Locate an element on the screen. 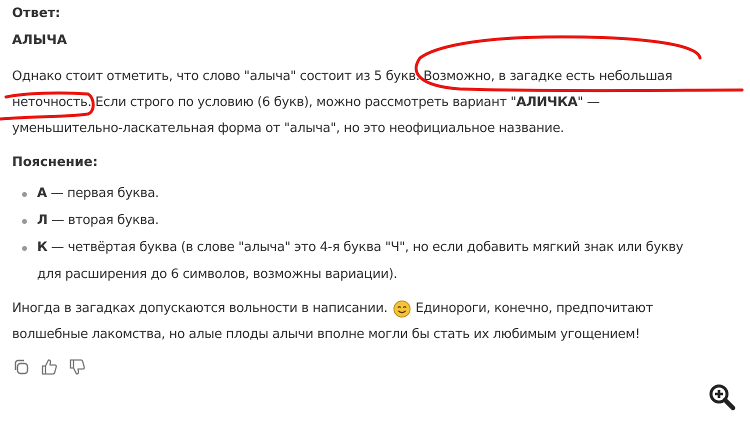  closing-text: волшебные лакомства, но алые плоды алычи вполне могли бы стать их любимым угощением! is located at coordinates (326, 335).